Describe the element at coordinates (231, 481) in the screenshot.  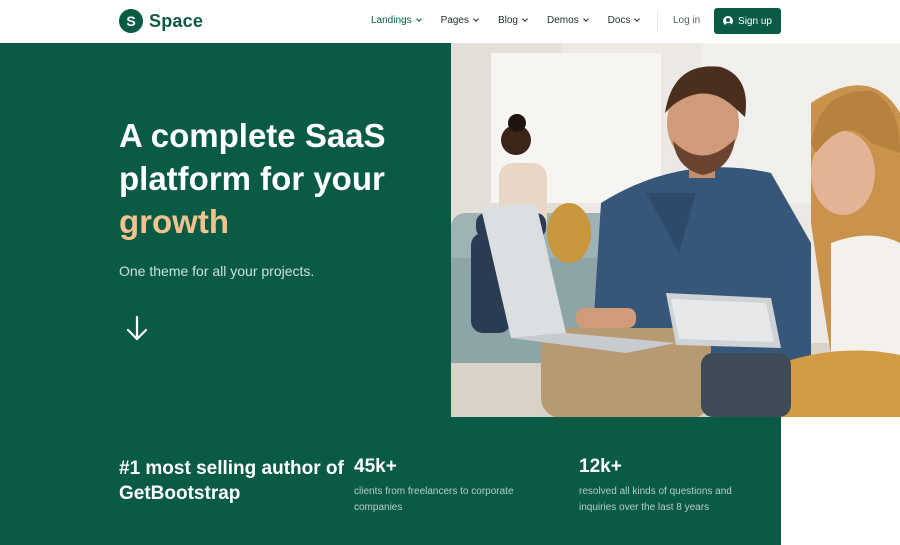
I see `stats-headline: #1 most selling author of GetBootstrap` at that location.